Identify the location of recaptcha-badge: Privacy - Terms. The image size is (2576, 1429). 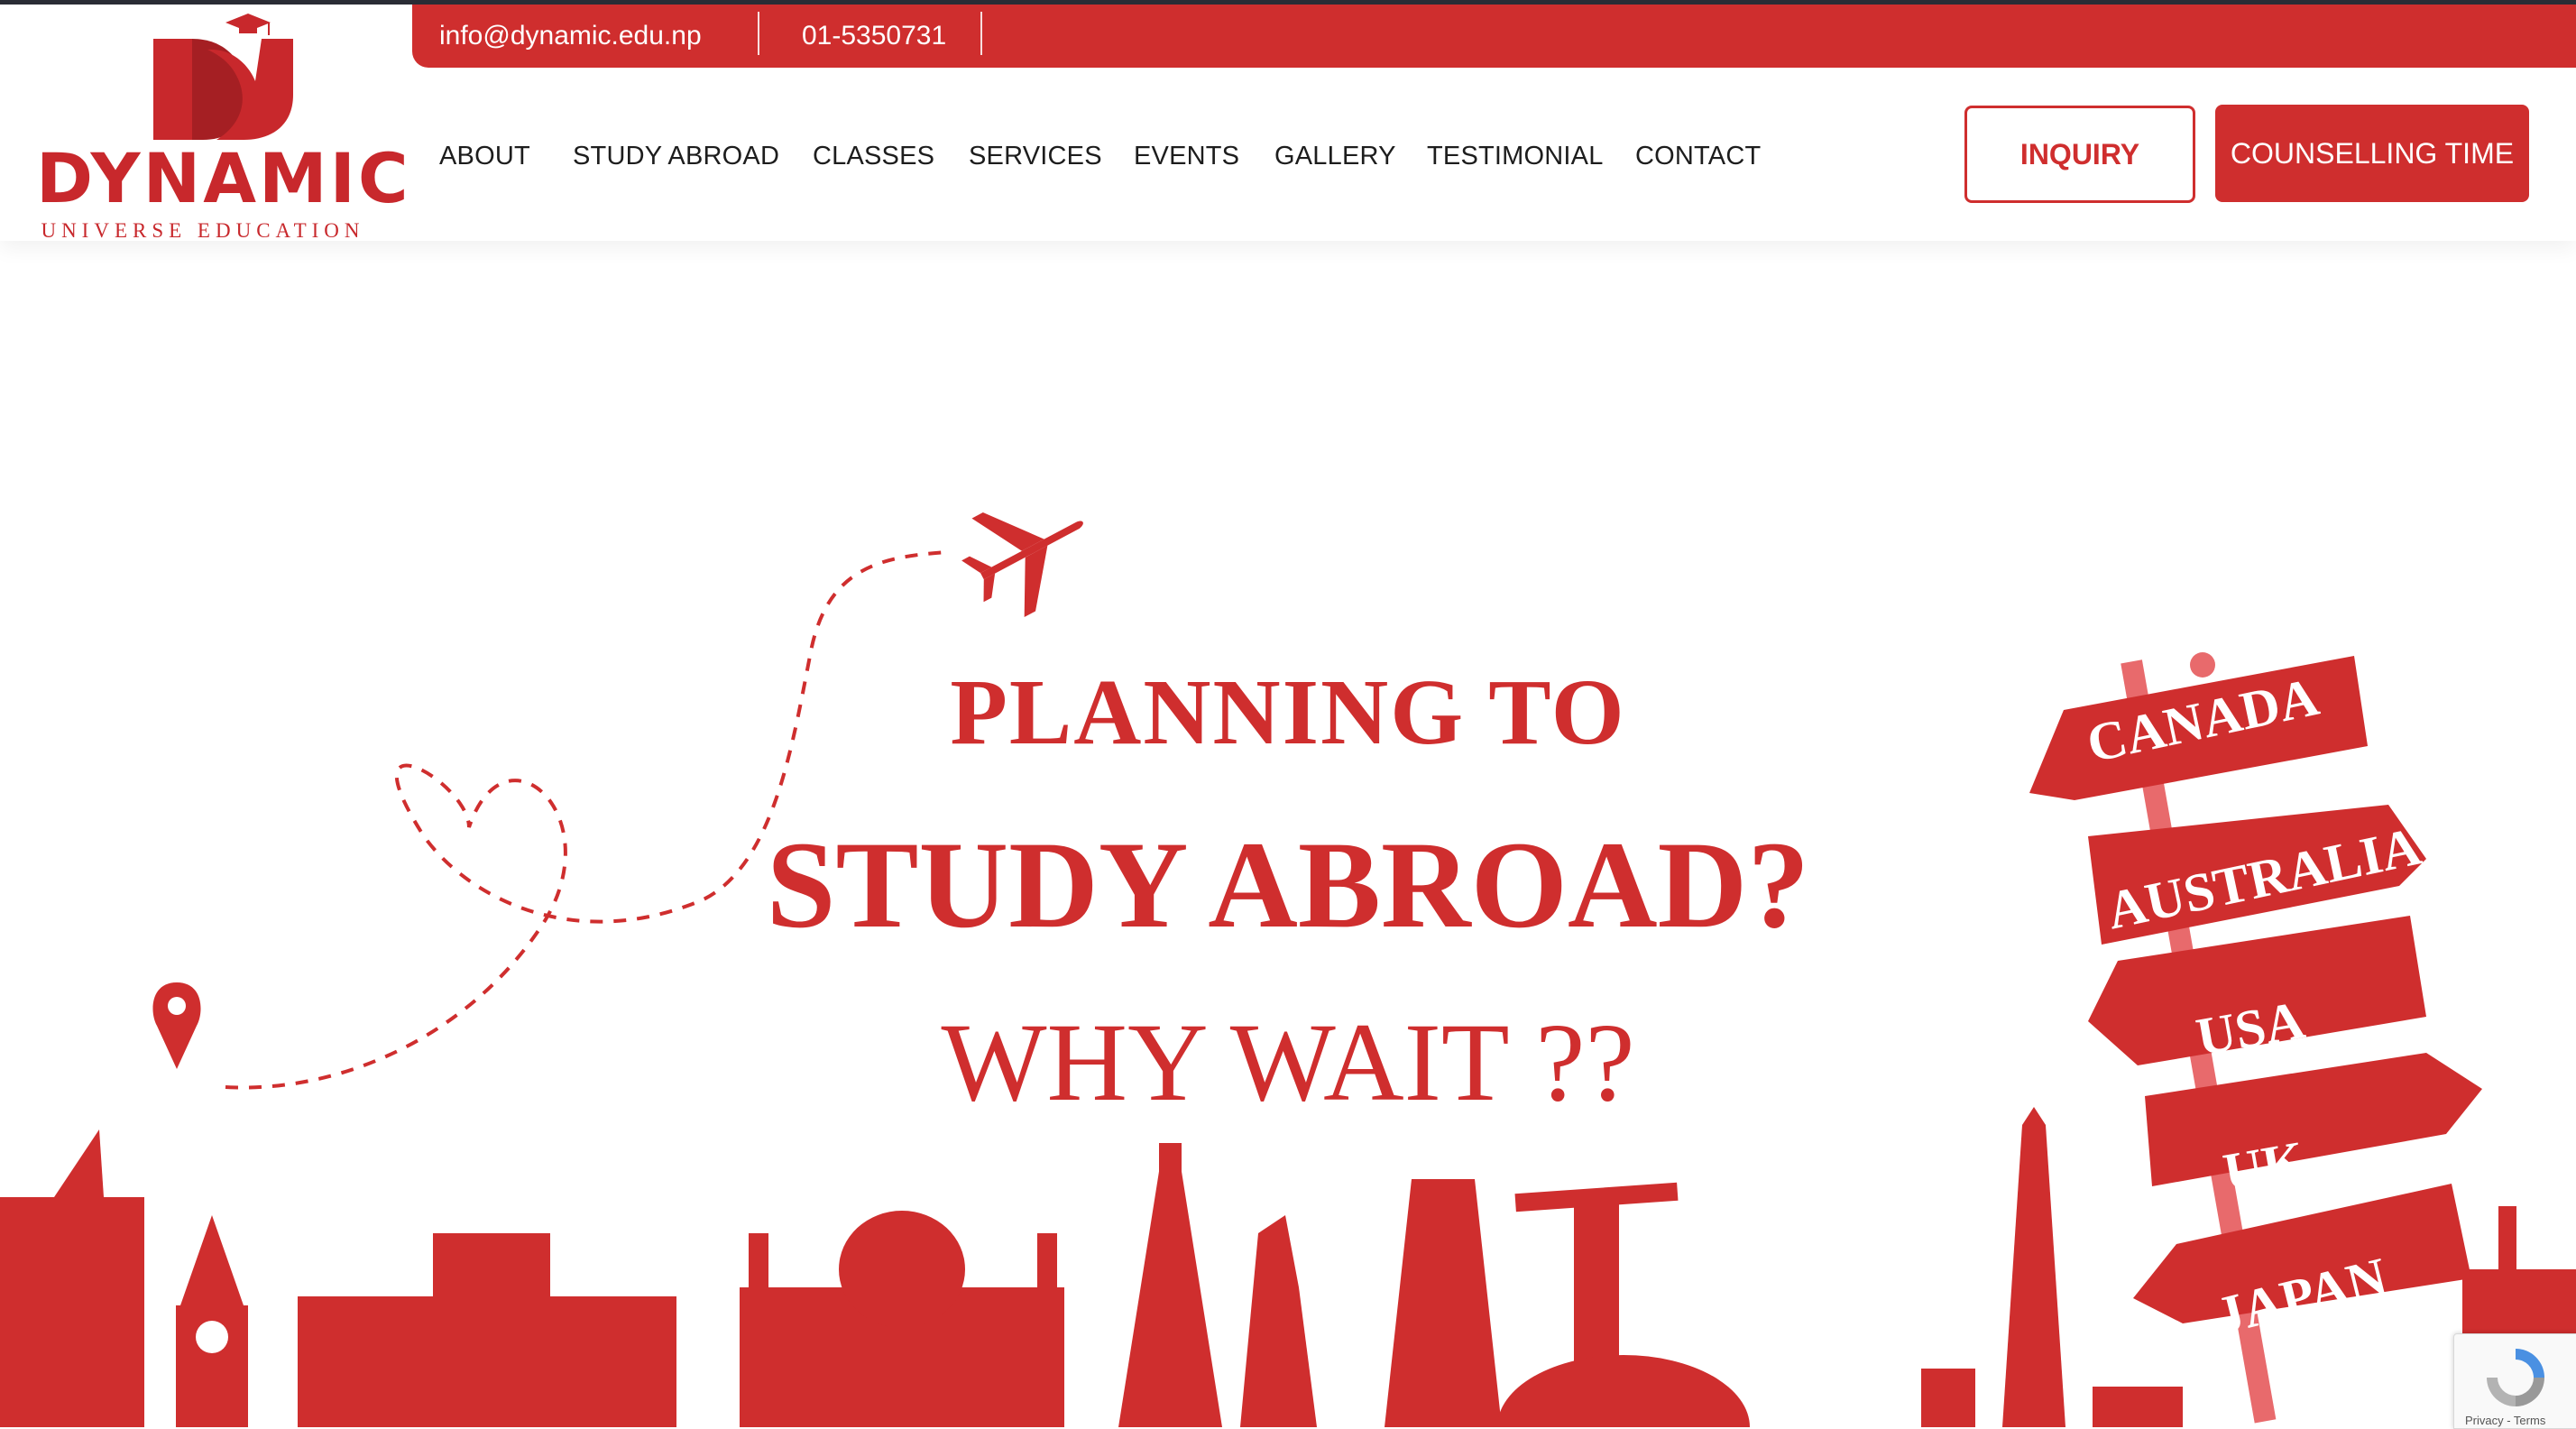
(2514, 1381).